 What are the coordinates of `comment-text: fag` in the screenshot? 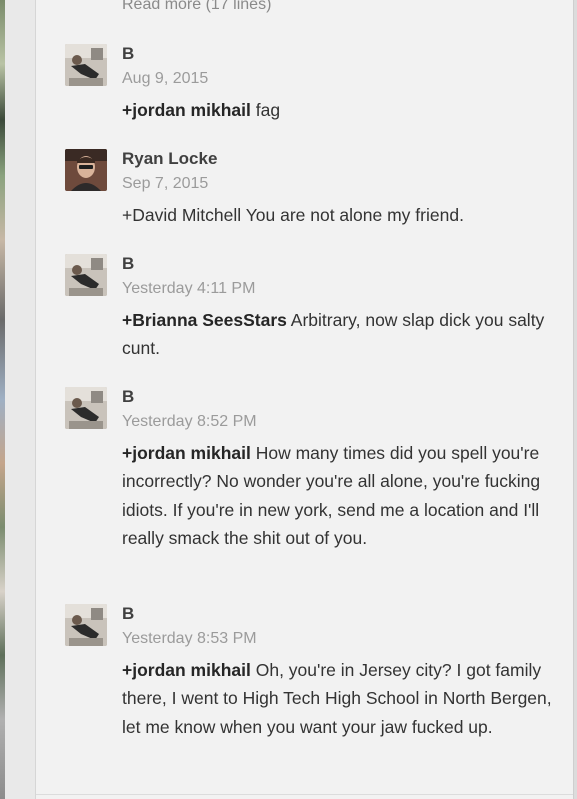 It's located at (265, 110).